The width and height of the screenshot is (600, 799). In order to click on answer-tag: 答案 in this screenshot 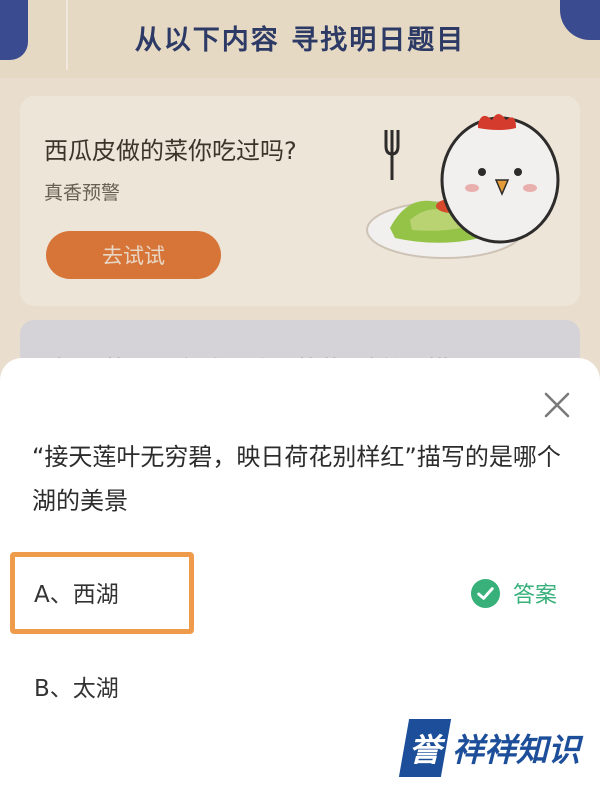, I will do `click(513, 593)`.